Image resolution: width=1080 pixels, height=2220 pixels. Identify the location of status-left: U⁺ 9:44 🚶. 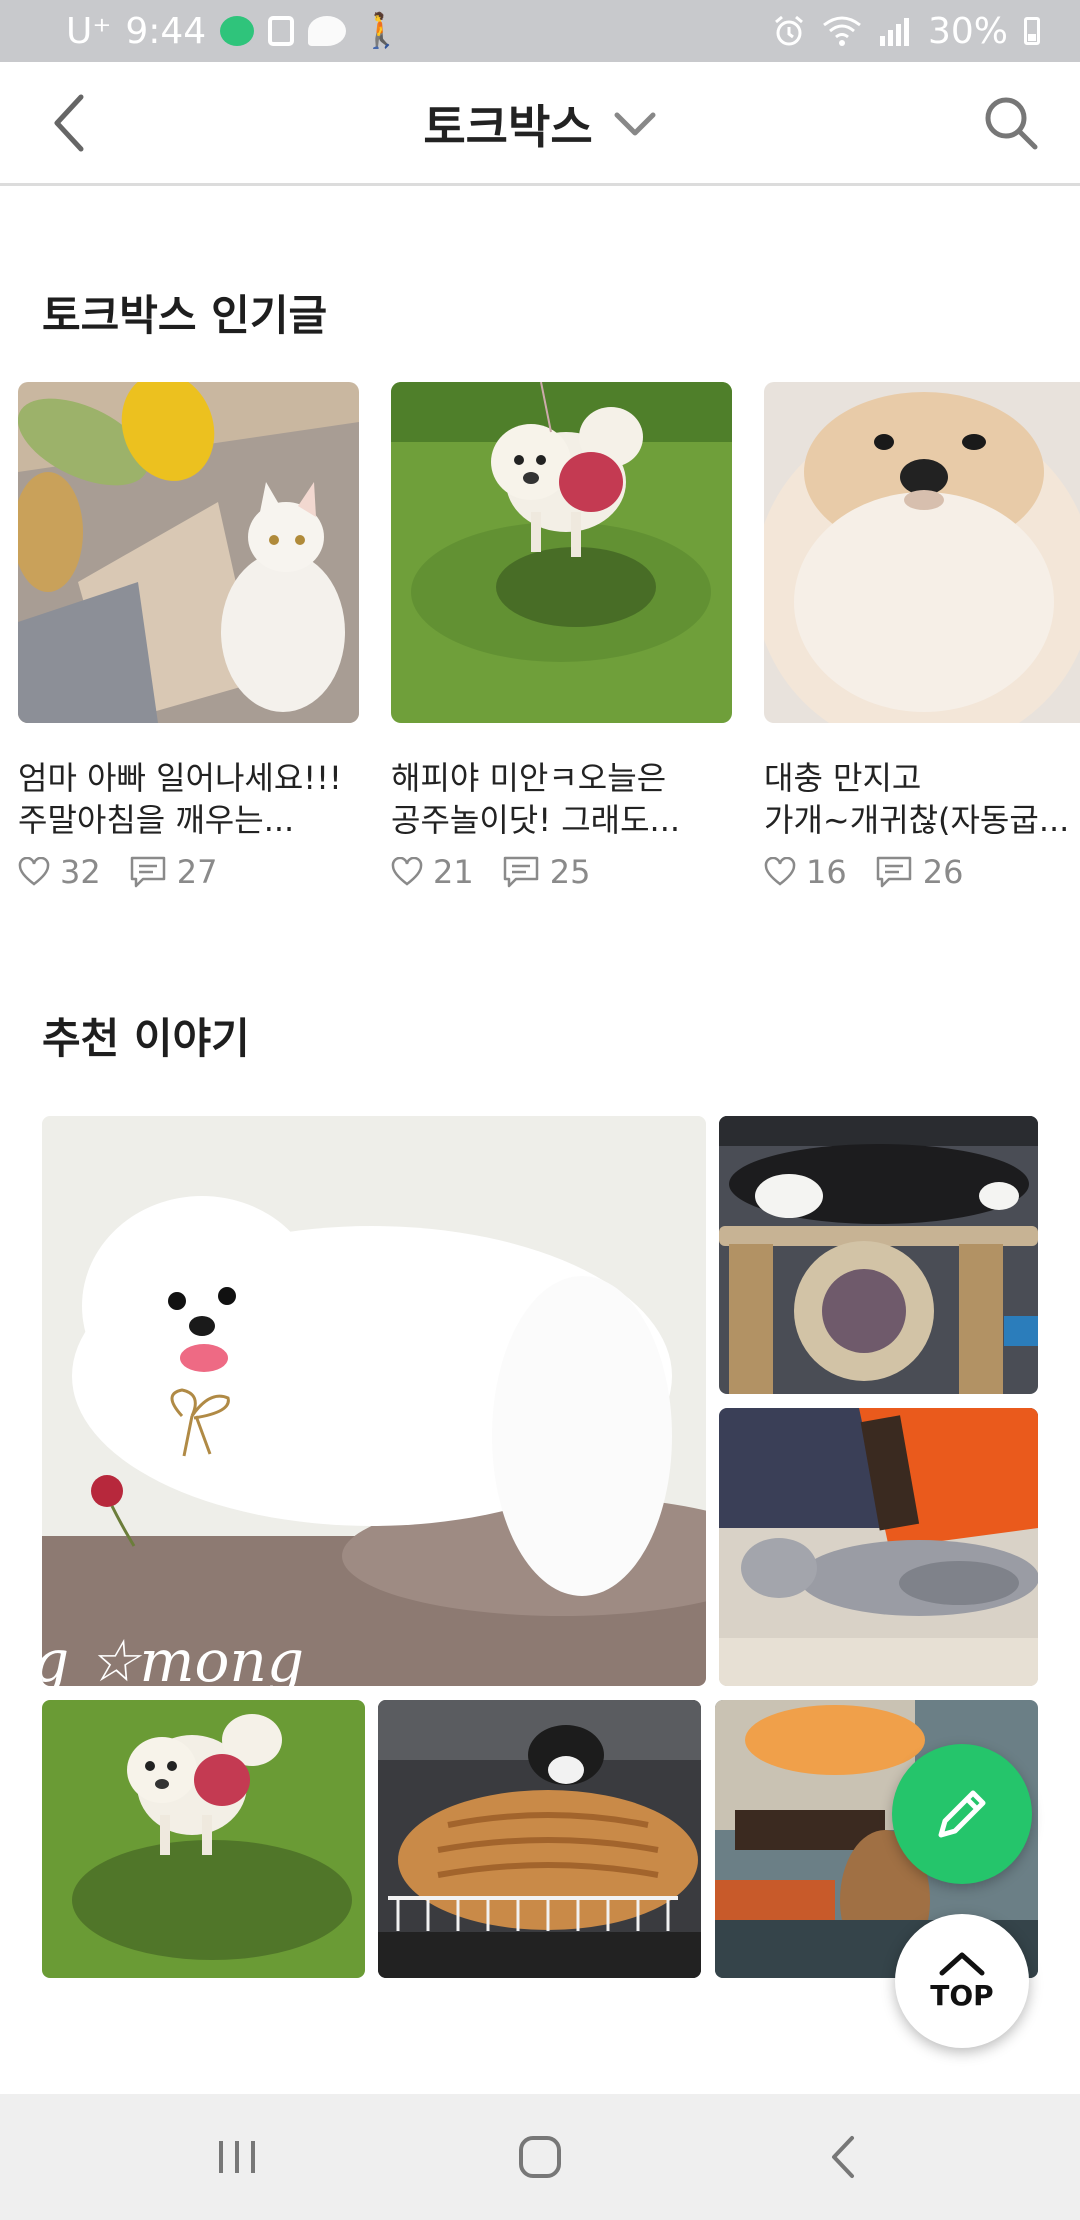
(234, 31).